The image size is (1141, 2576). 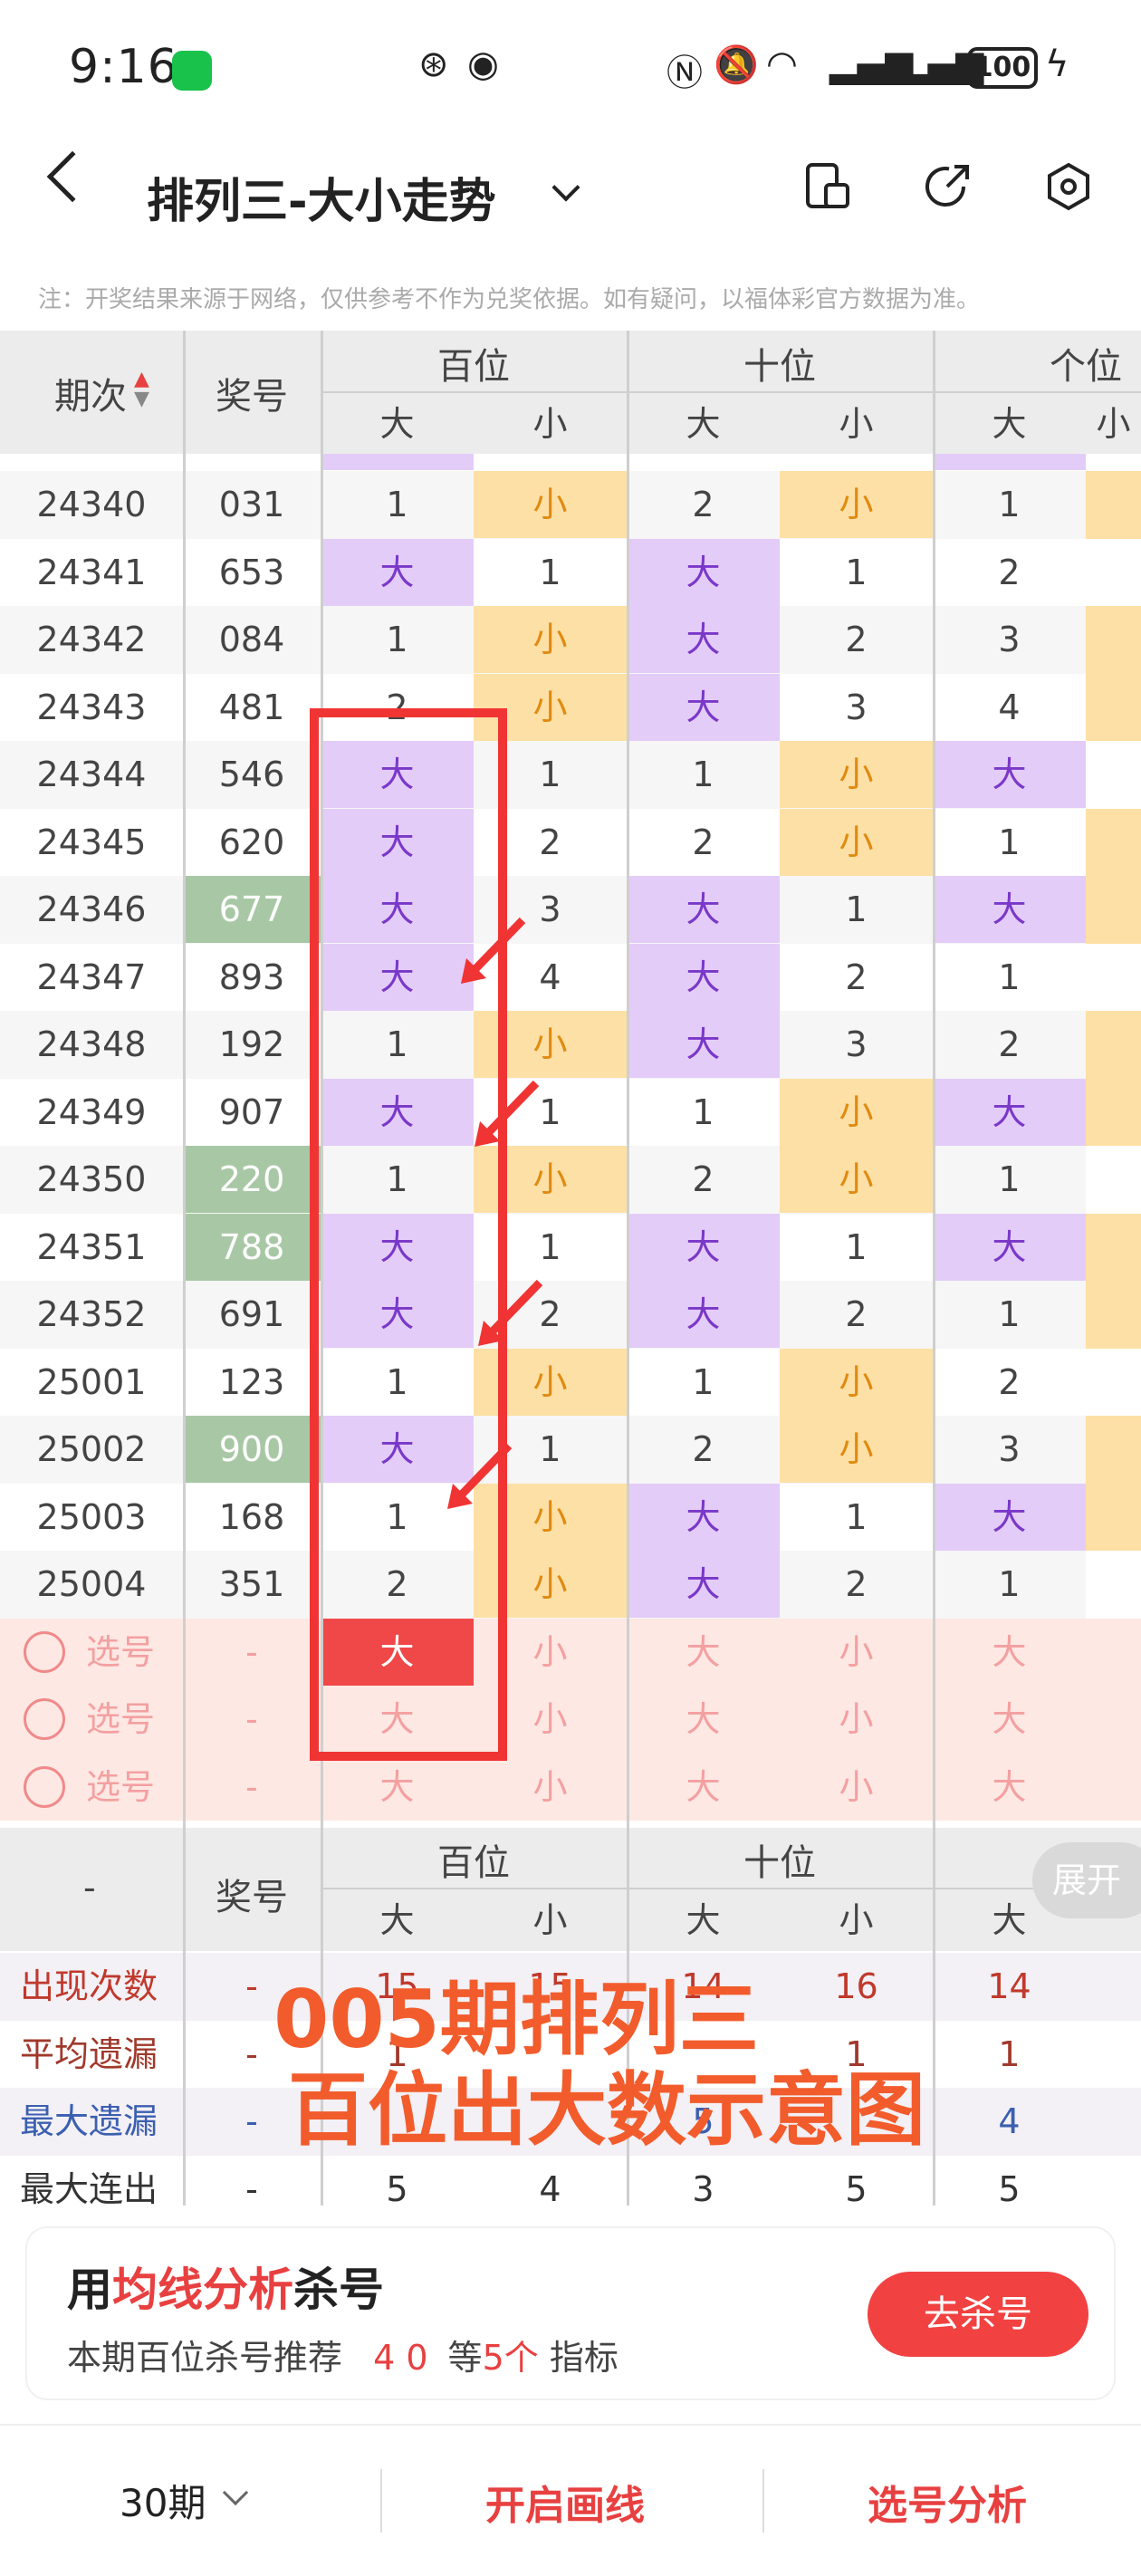 What do you see at coordinates (89, 1888) in the screenshot?
I see `stats-dash: -` at bounding box center [89, 1888].